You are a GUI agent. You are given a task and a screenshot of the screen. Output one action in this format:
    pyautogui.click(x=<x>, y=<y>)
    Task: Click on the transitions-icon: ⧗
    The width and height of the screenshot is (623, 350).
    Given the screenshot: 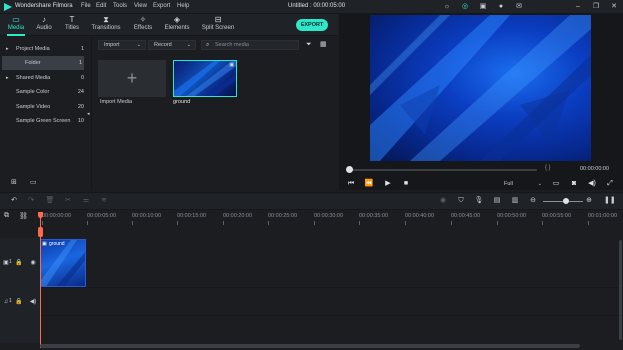 What is the action you would take?
    pyautogui.click(x=106, y=19)
    